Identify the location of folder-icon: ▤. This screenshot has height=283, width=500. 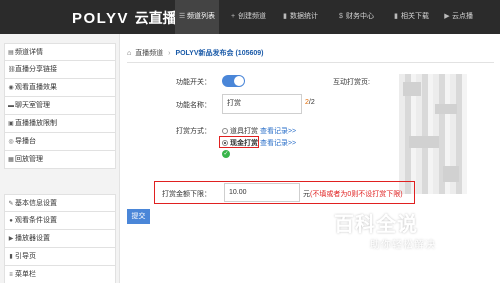
(11, 53).